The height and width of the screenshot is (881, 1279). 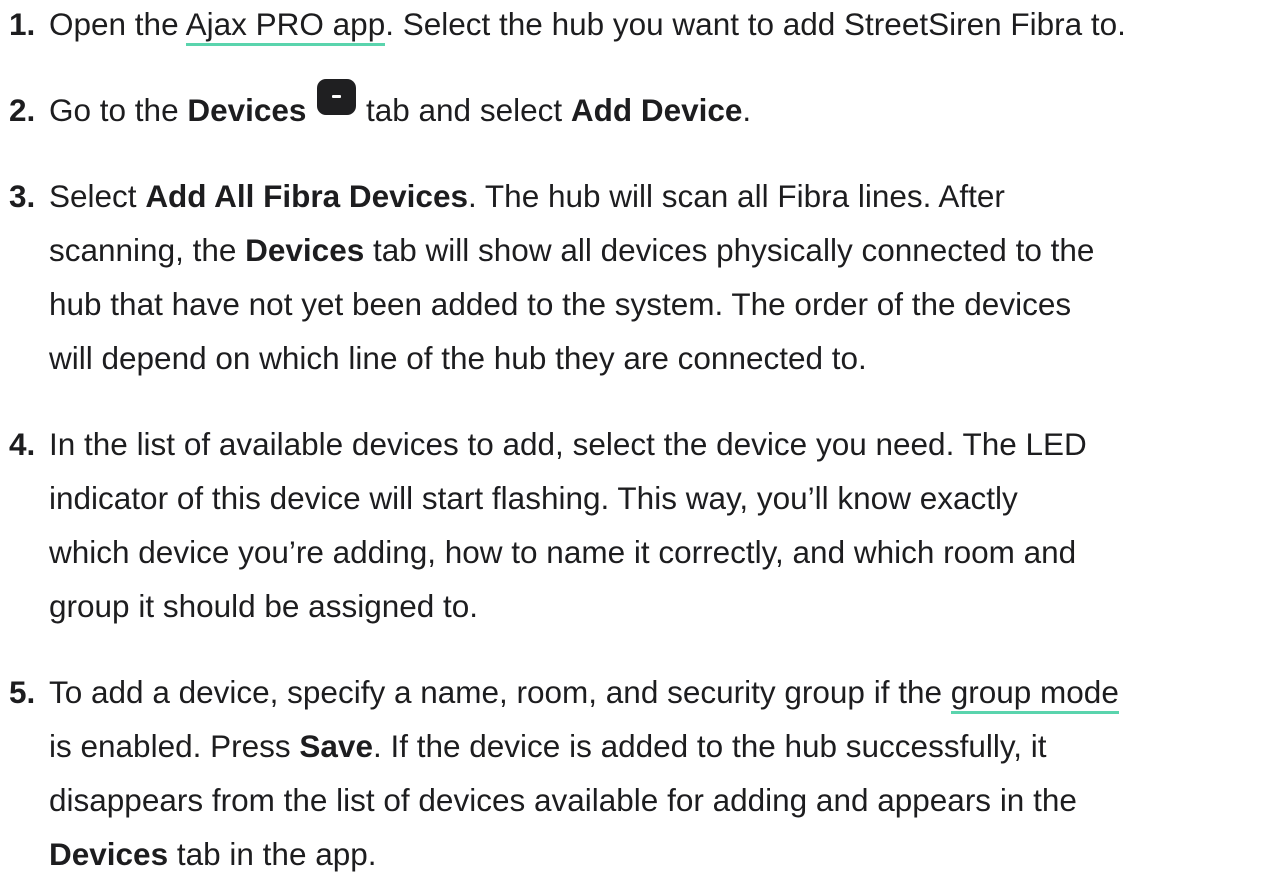 What do you see at coordinates (264, 606) in the screenshot?
I see `step-line: group it should be assigned to.` at bounding box center [264, 606].